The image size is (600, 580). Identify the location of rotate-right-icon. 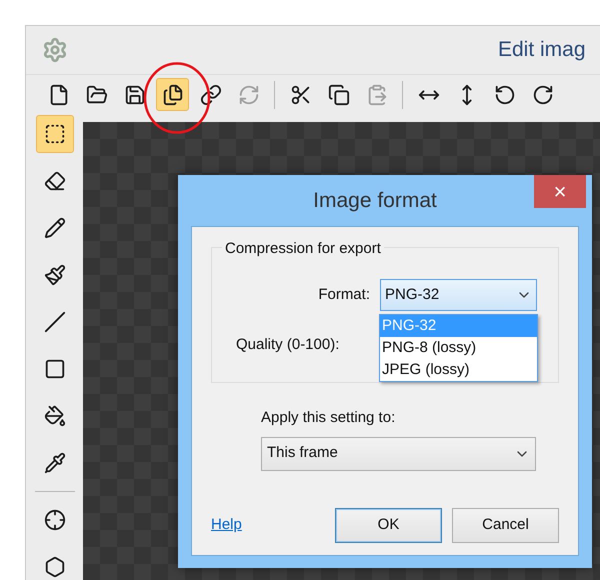
(543, 95).